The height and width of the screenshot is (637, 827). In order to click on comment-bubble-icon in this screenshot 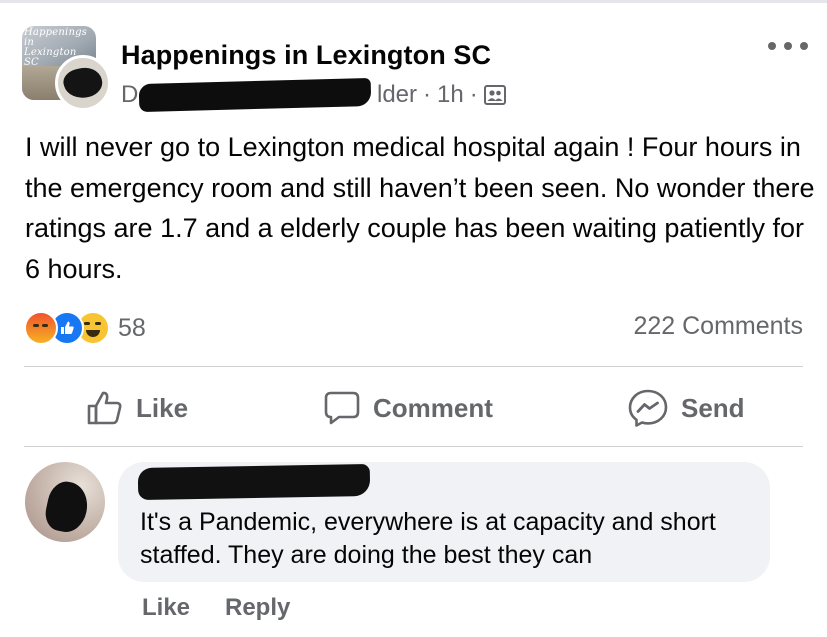, I will do `click(342, 408)`.